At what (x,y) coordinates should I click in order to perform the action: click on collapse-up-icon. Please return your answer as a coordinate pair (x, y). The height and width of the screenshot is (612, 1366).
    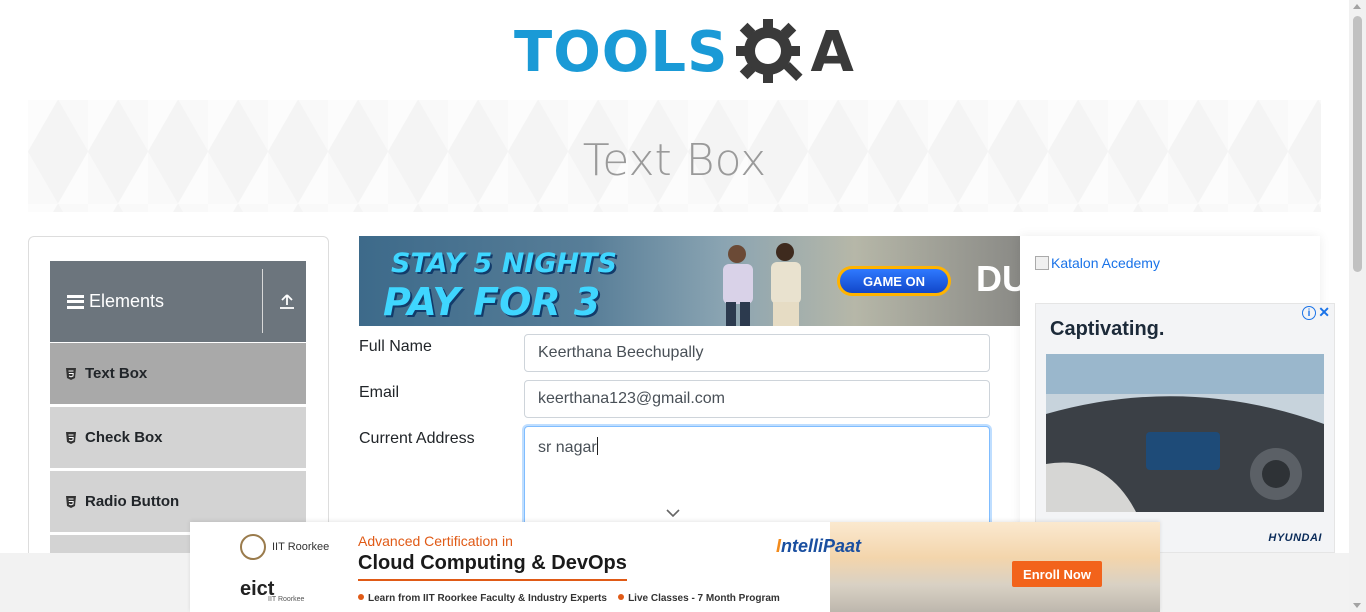
    Looking at the image, I should click on (287, 302).